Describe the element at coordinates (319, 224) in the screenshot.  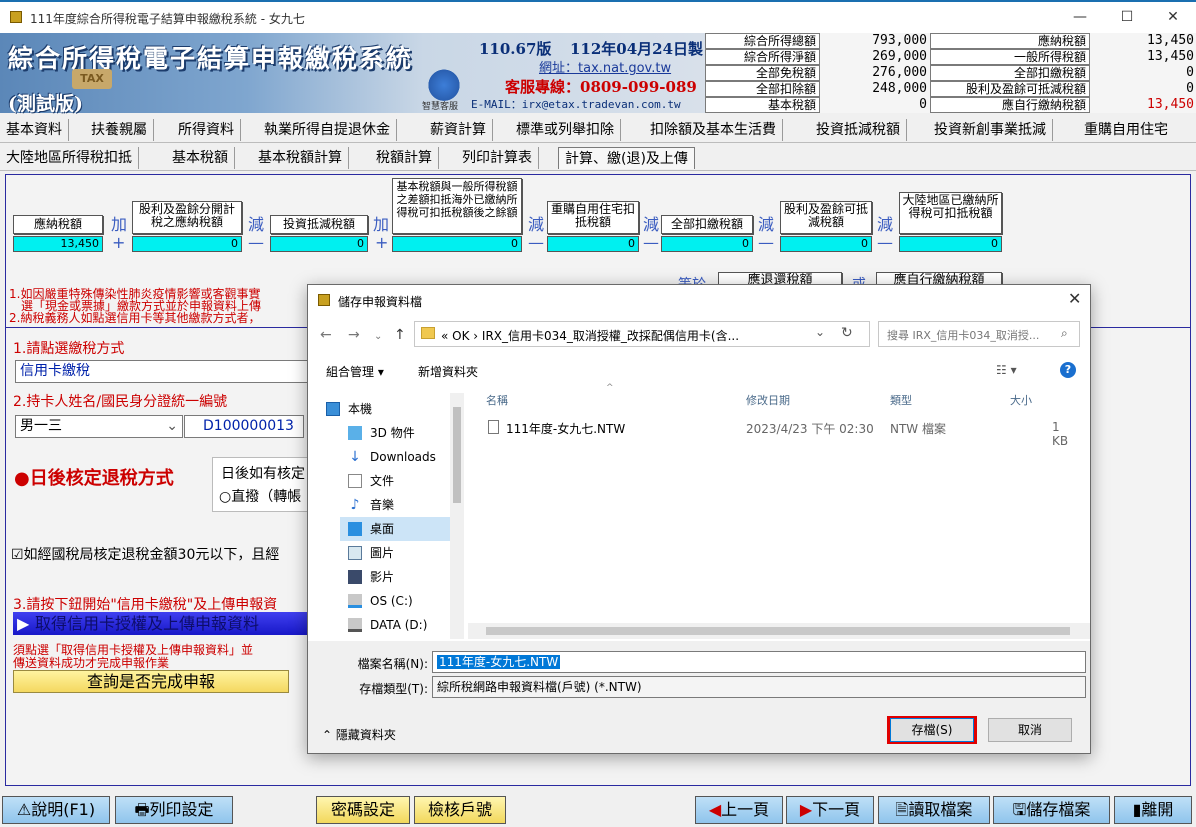
I see `calc-label: 投資抵減稅額` at that location.